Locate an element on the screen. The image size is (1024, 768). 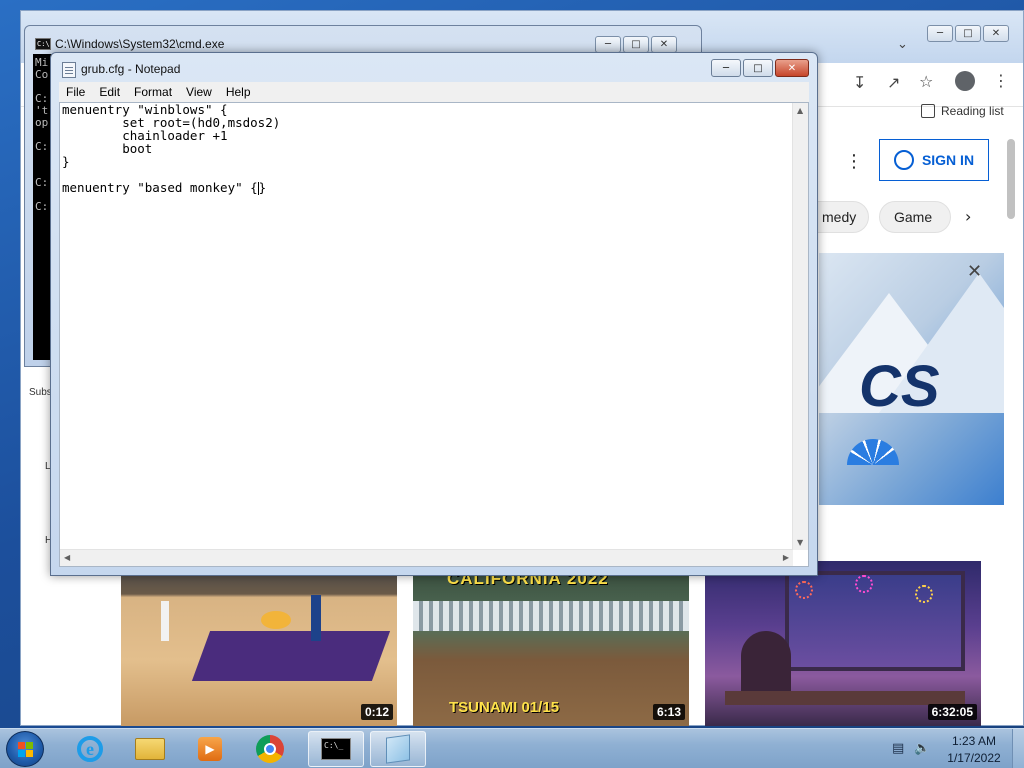
start-button is located at coordinates (25, 749).